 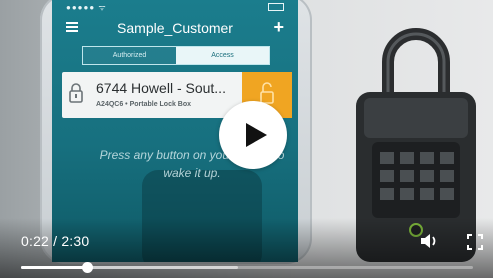 I want to click on padlock-icon, so click(x=76, y=93).